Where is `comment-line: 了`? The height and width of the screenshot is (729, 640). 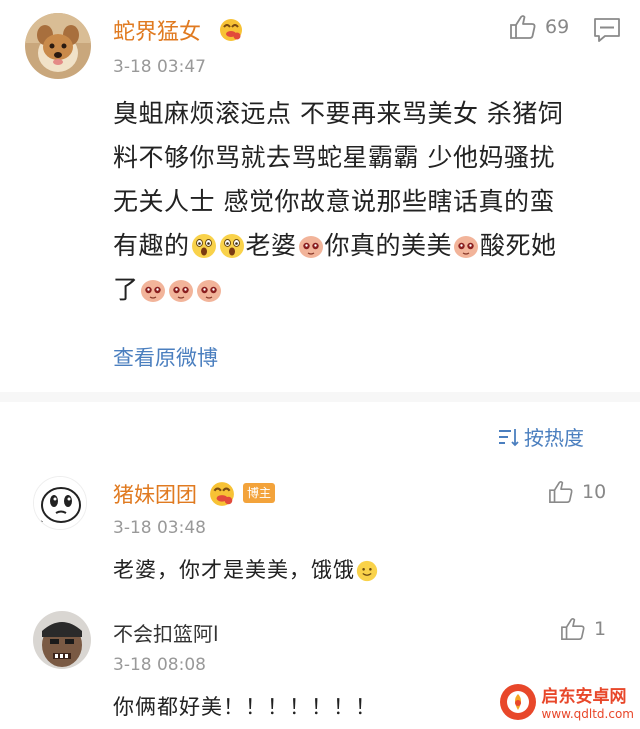 comment-line: 了 is located at coordinates (363, 290).